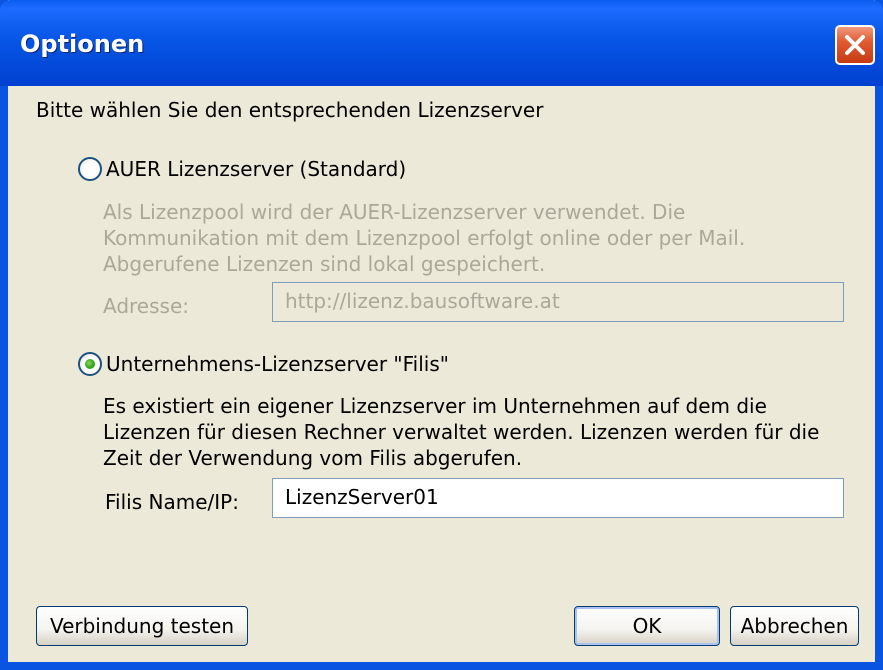 This screenshot has width=883, height=670. I want to click on test-connection-button: Verbindung testen, so click(142, 626).